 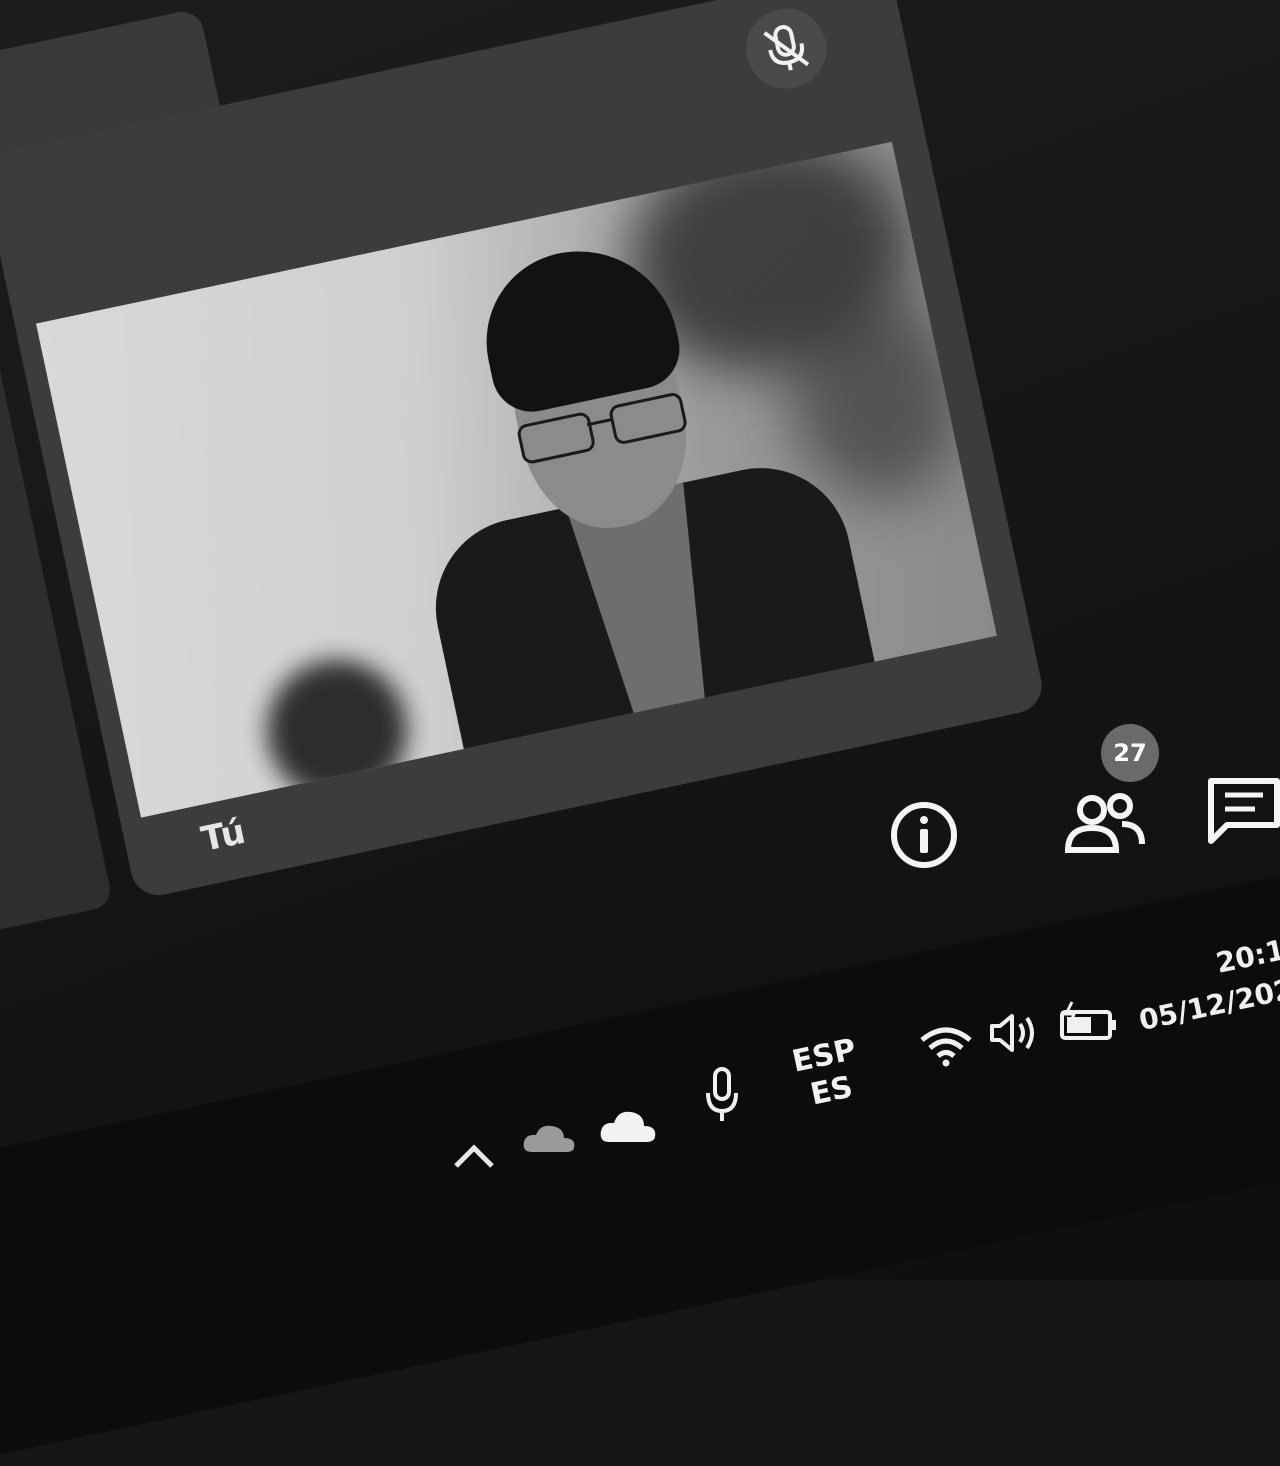 What do you see at coordinates (946, 1045) in the screenshot?
I see `wifi-icon` at bounding box center [946, 1045].